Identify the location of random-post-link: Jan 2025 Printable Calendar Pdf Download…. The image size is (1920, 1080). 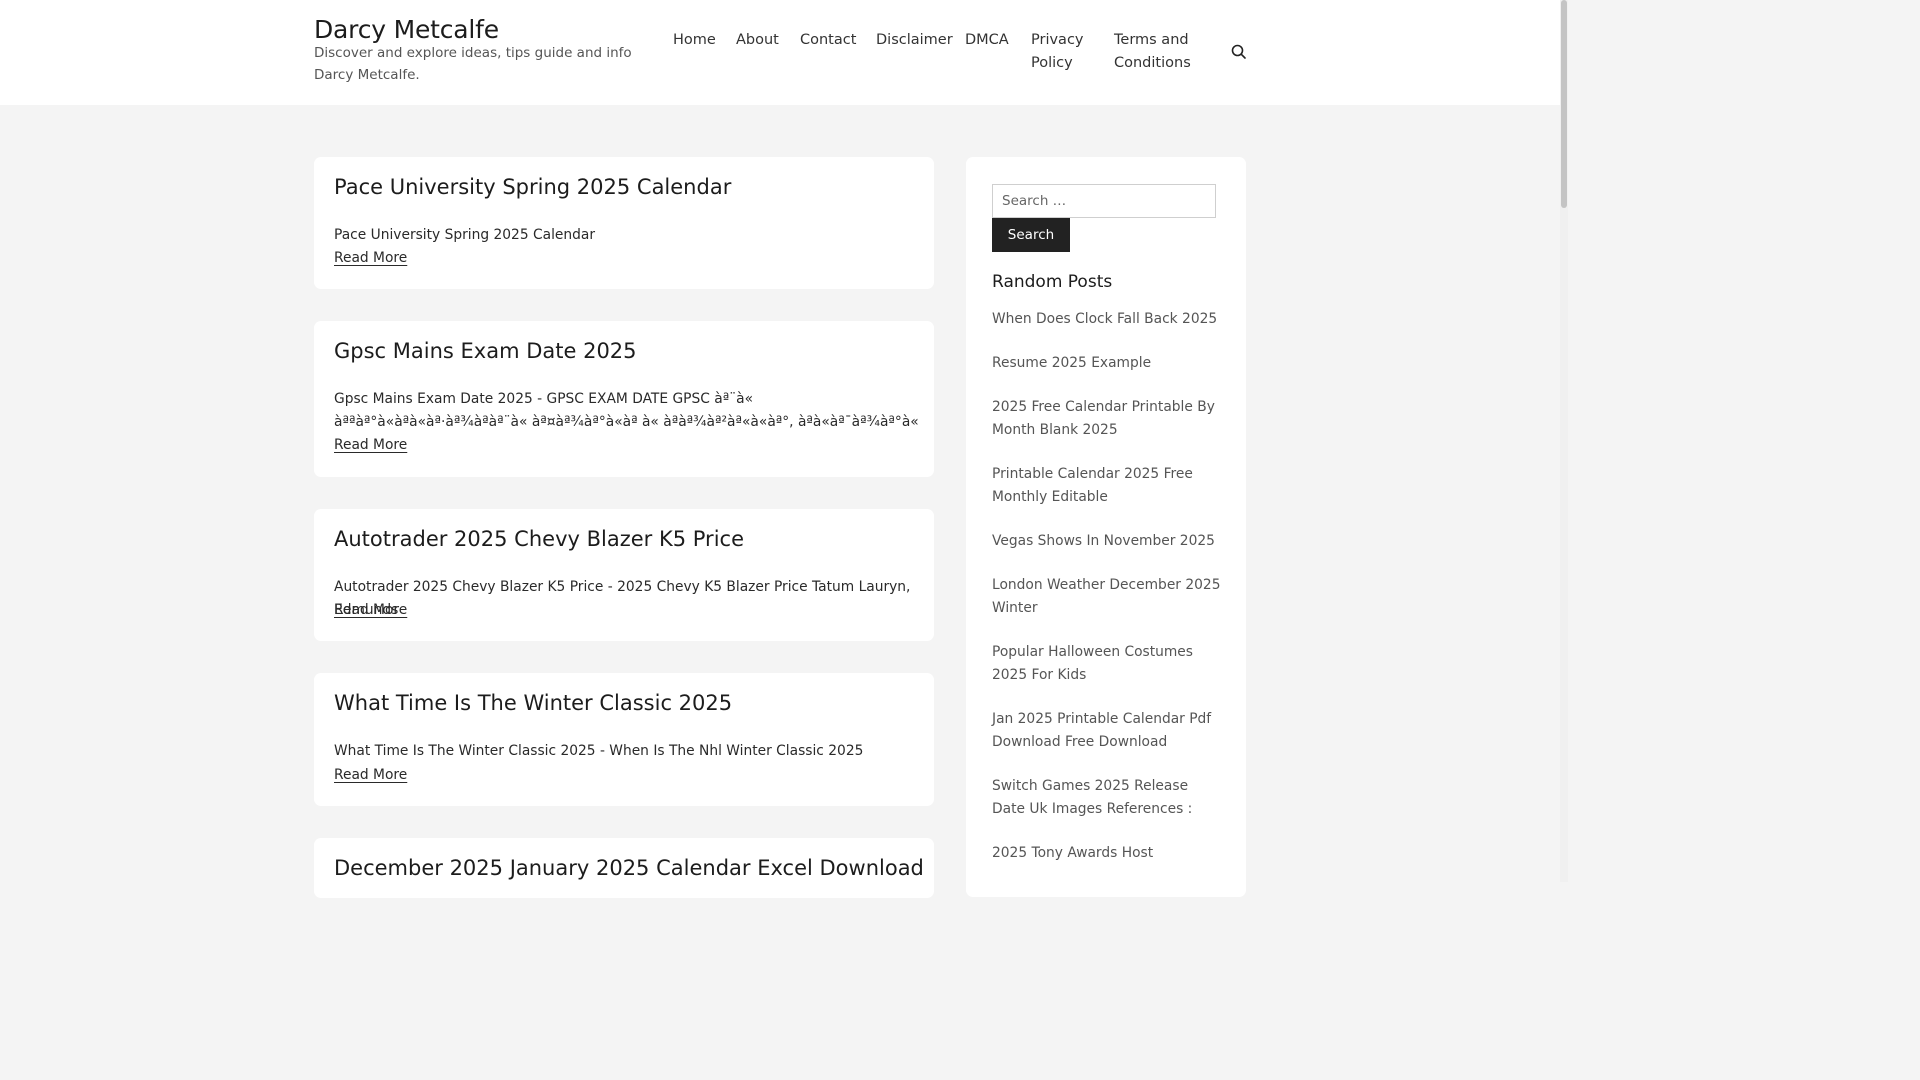
(1108, 731).